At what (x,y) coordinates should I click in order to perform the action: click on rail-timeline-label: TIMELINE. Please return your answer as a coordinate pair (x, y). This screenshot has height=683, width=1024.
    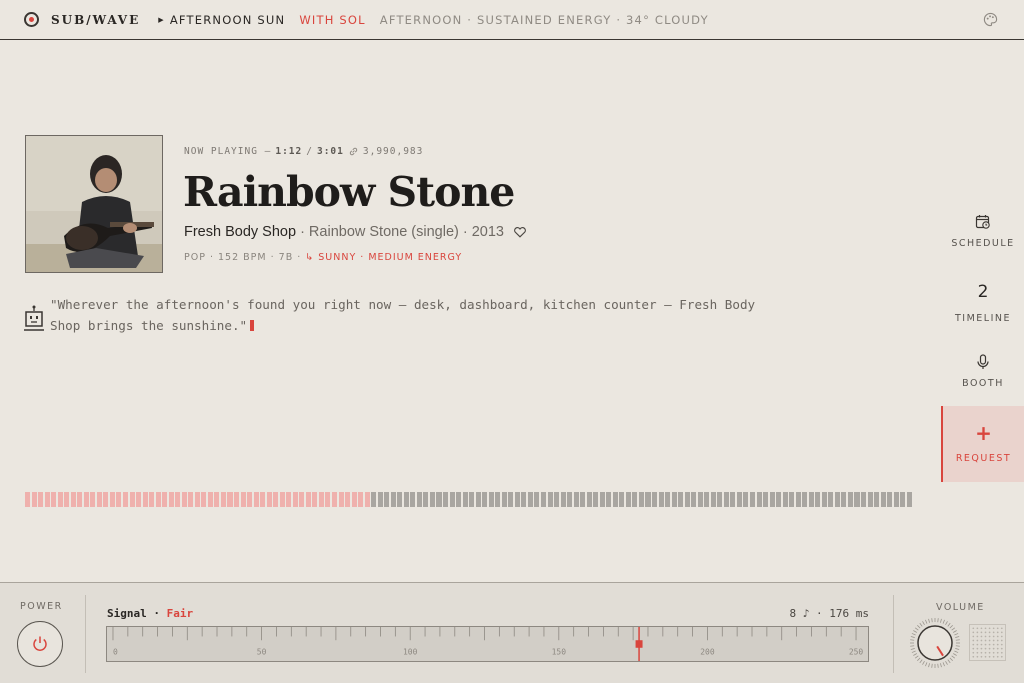
    Looking at the image, I should click on (982, 318).